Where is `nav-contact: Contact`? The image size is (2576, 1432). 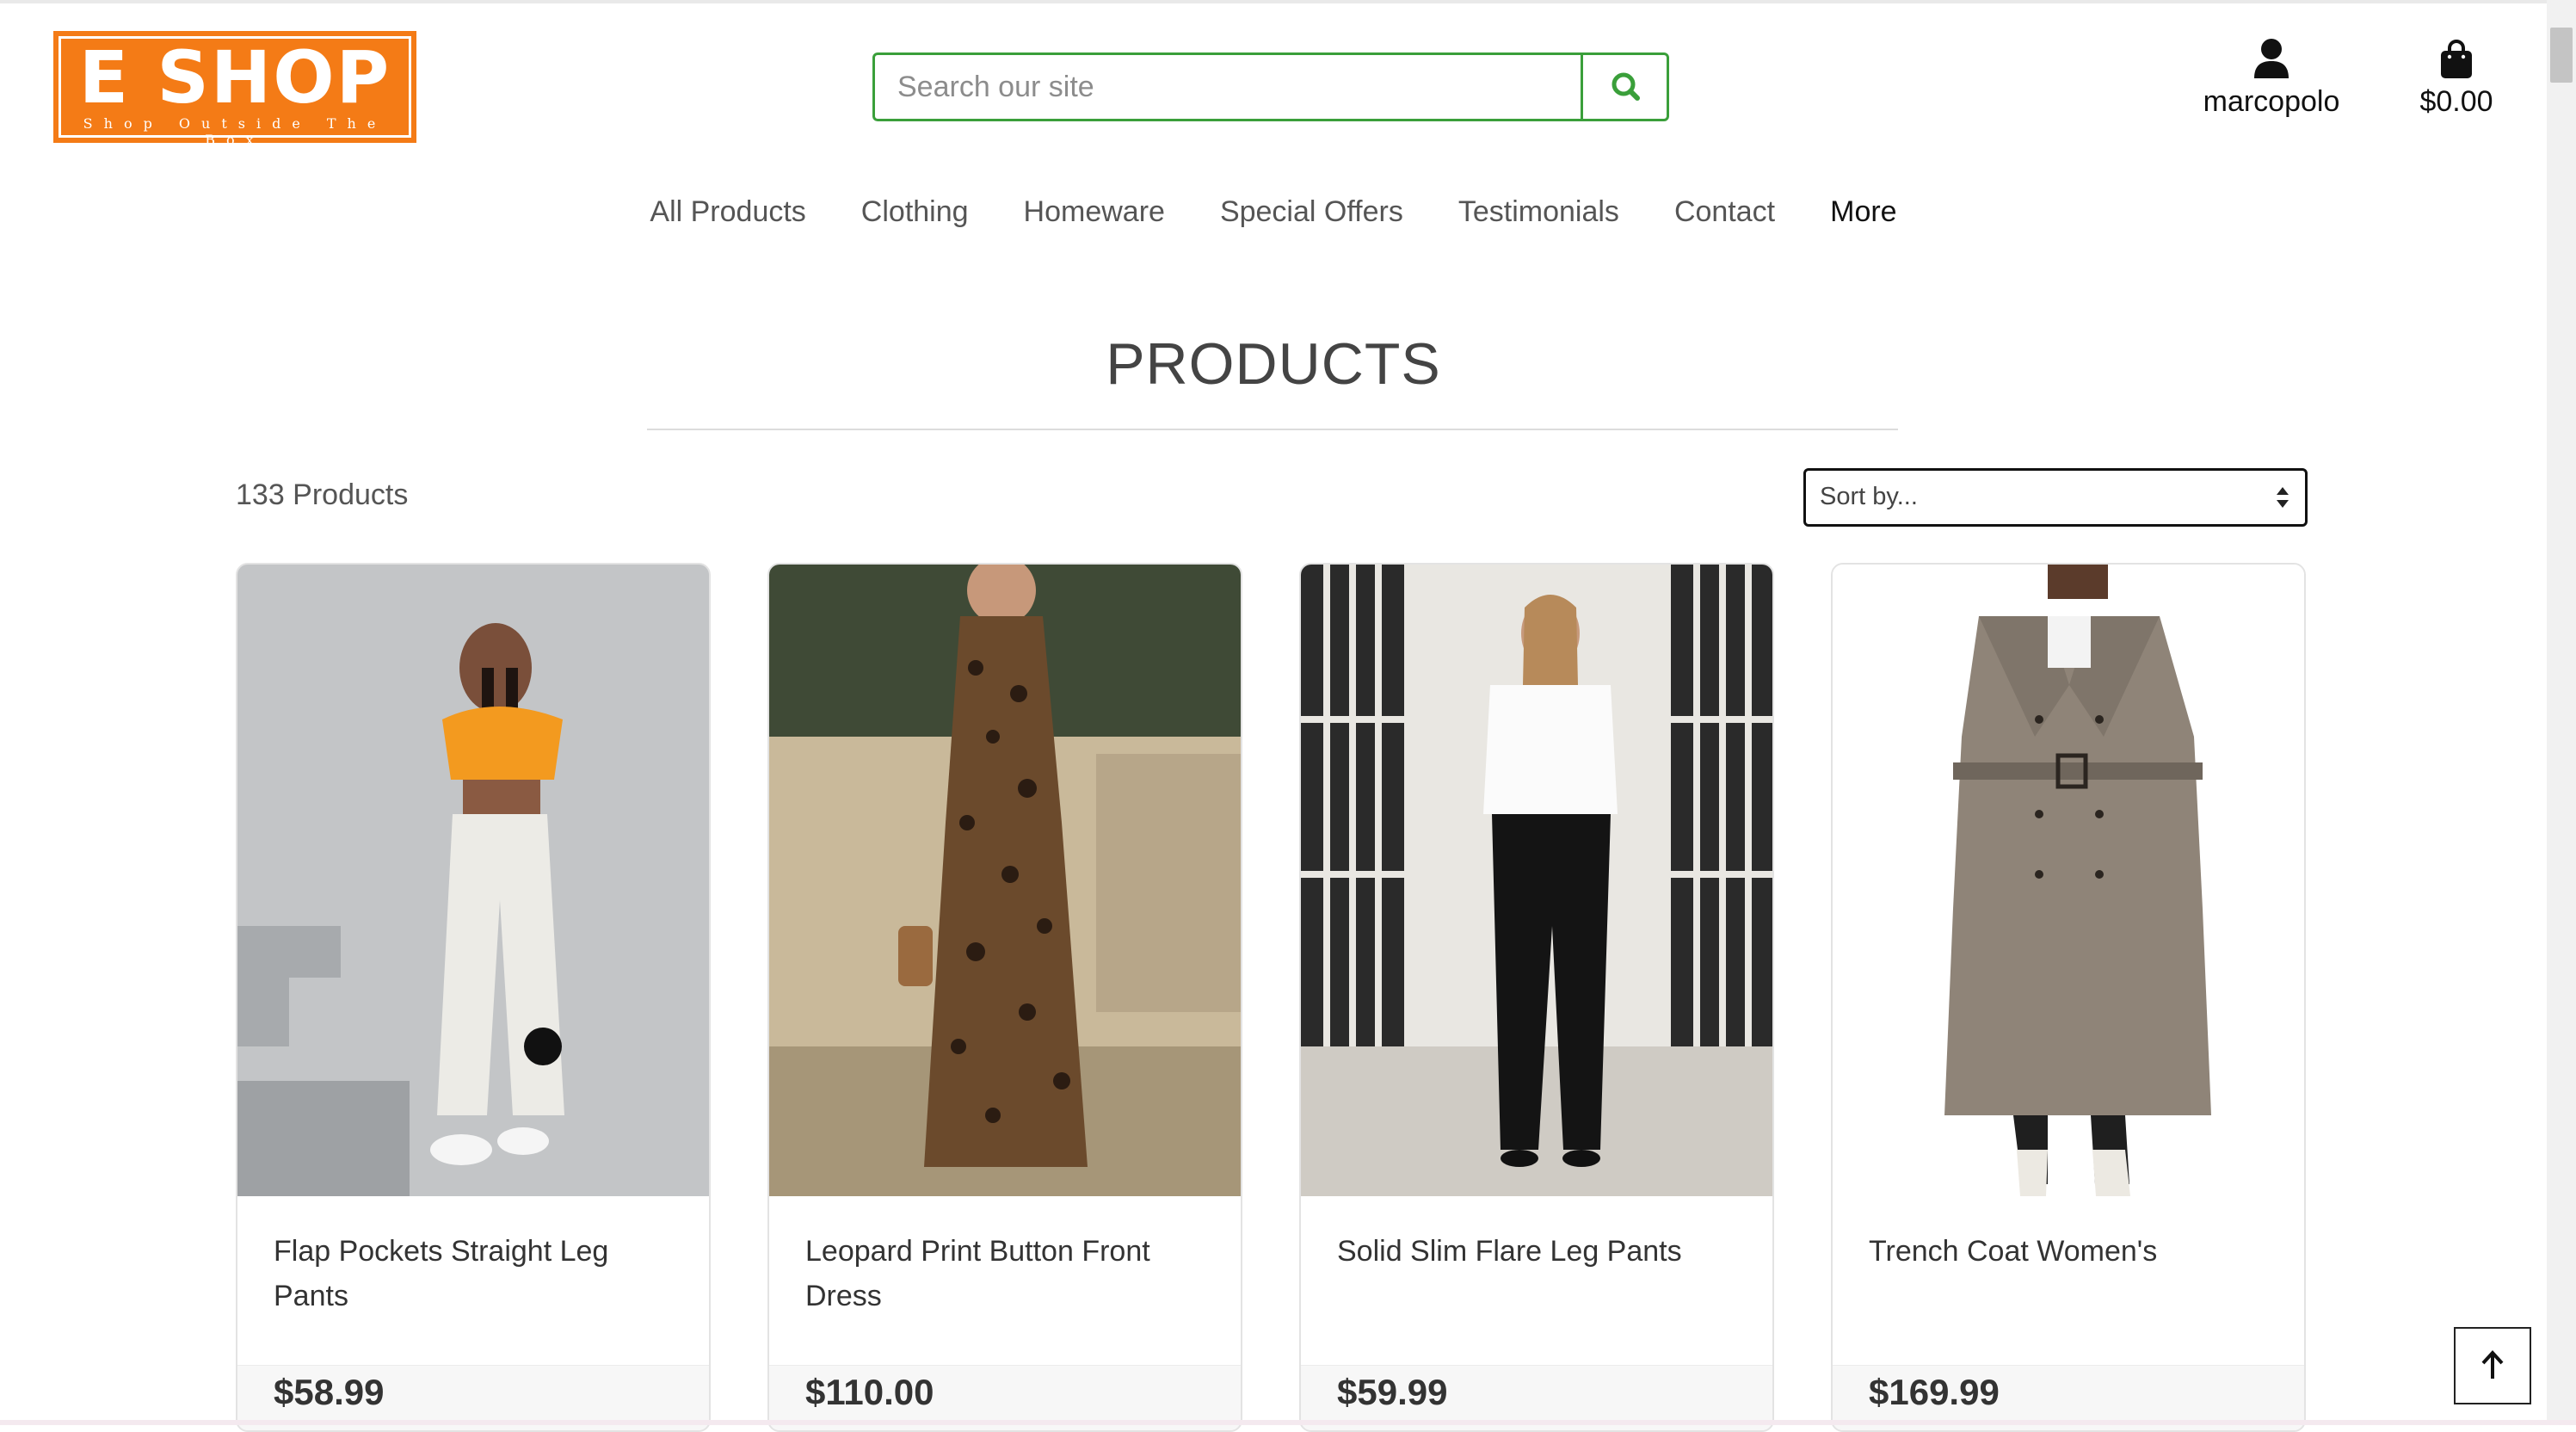 nav-contact: Contact is located at coordinates (1724, 212).